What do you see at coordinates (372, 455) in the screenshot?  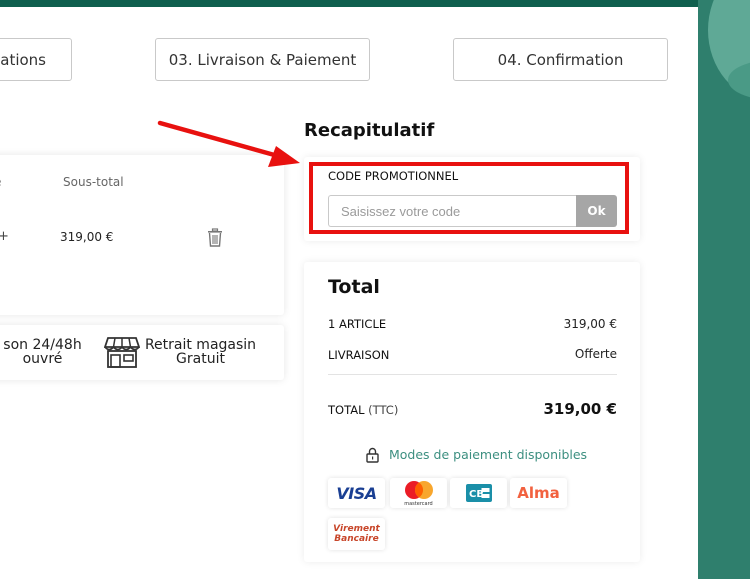 I see `lock-icon` at bounding box center [372, 455].